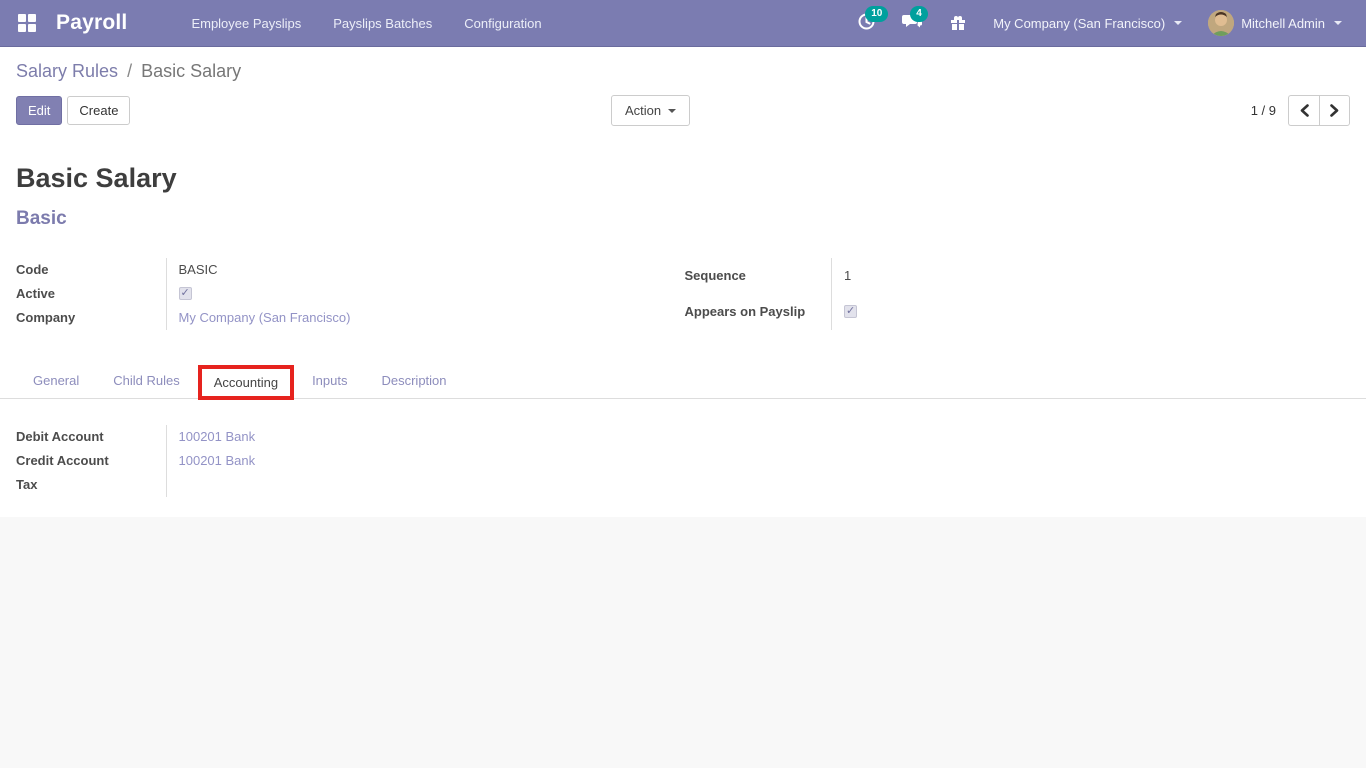 This screenshot has width=1366, height=768. I want to click on activity-count-badge: 10, so click(877, 14).